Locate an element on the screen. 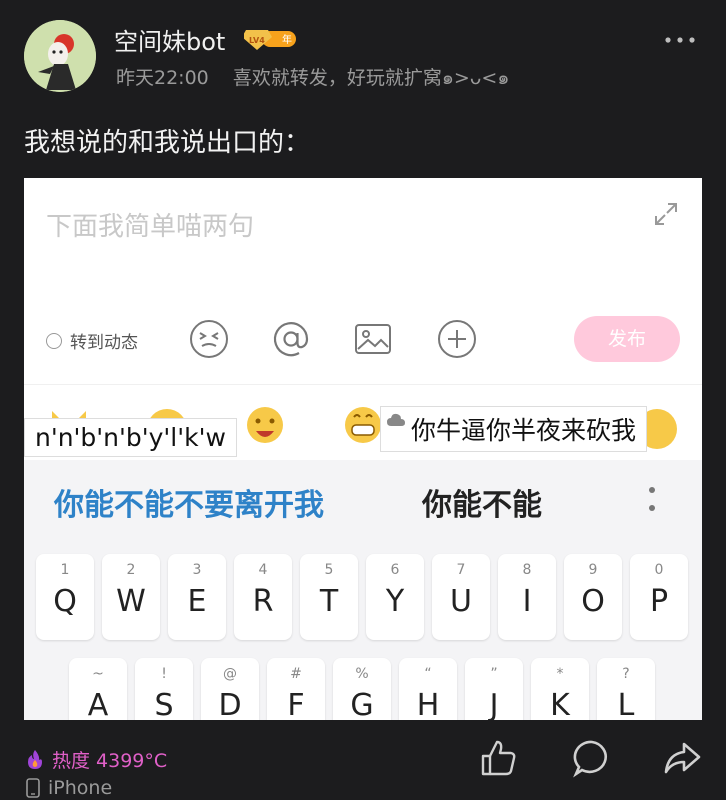 The image size is (726, 800). key-w: 2W is located at coordinates (131, 597).